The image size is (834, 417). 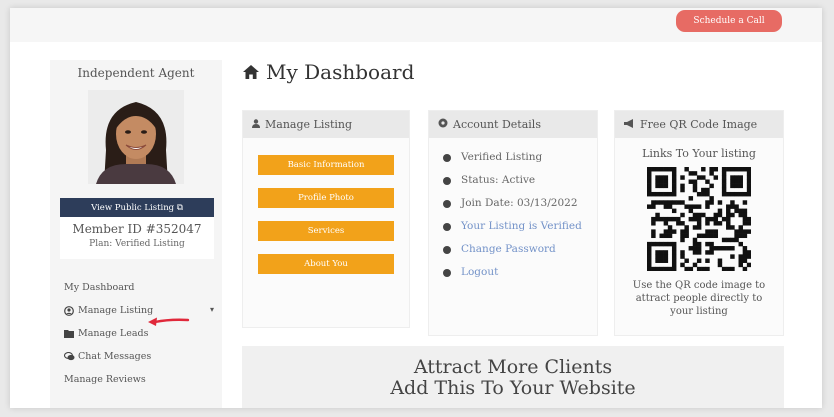 What do you see at coordinates (443, 124) in the screenshot?
I see `gear-icon` at bounding box center [443, 124].